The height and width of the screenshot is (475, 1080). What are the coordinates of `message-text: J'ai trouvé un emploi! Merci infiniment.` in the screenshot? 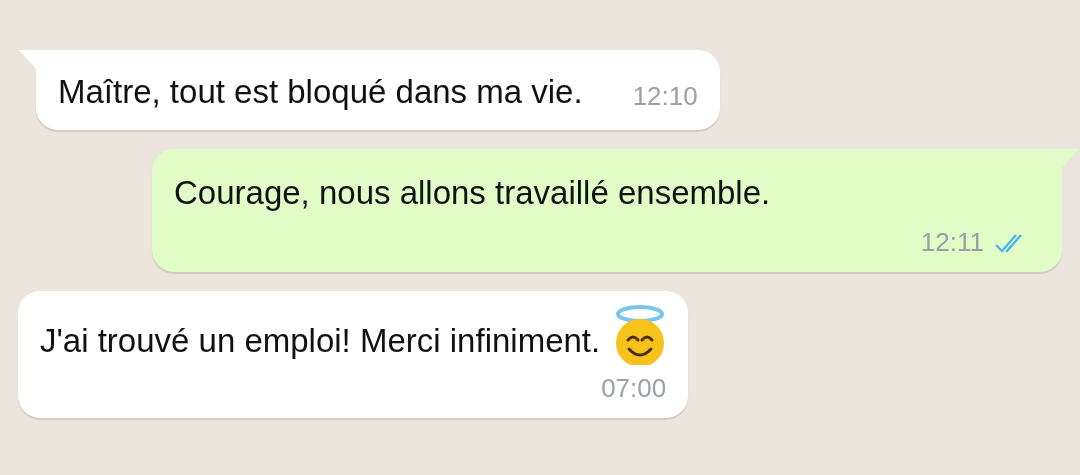 It's located at (320, 341).